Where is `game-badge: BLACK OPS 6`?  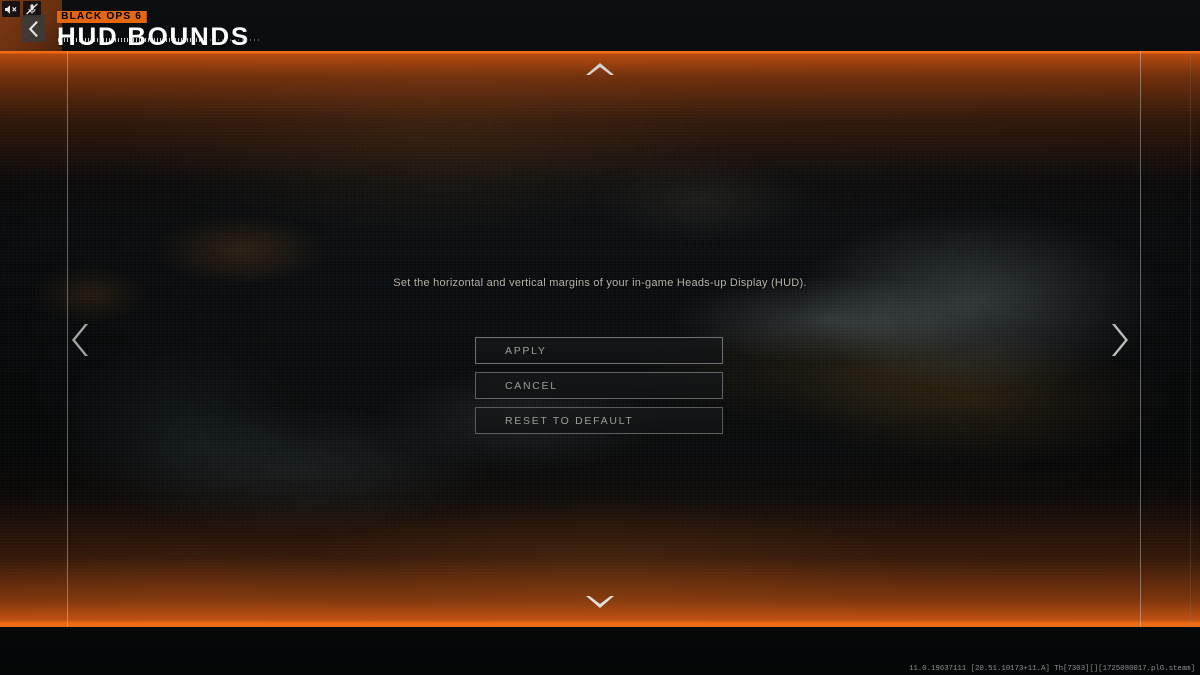 game-badge: BLACK OPS 6 is located at coordinates (102, 17).